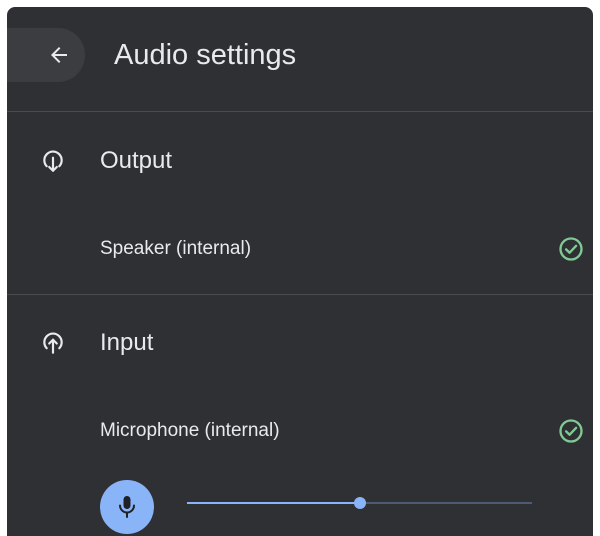 The height and width of the screenshot is (536, 600). I want to click on output-device-speaker-internal: Speaker (internal), so click(300, 249).